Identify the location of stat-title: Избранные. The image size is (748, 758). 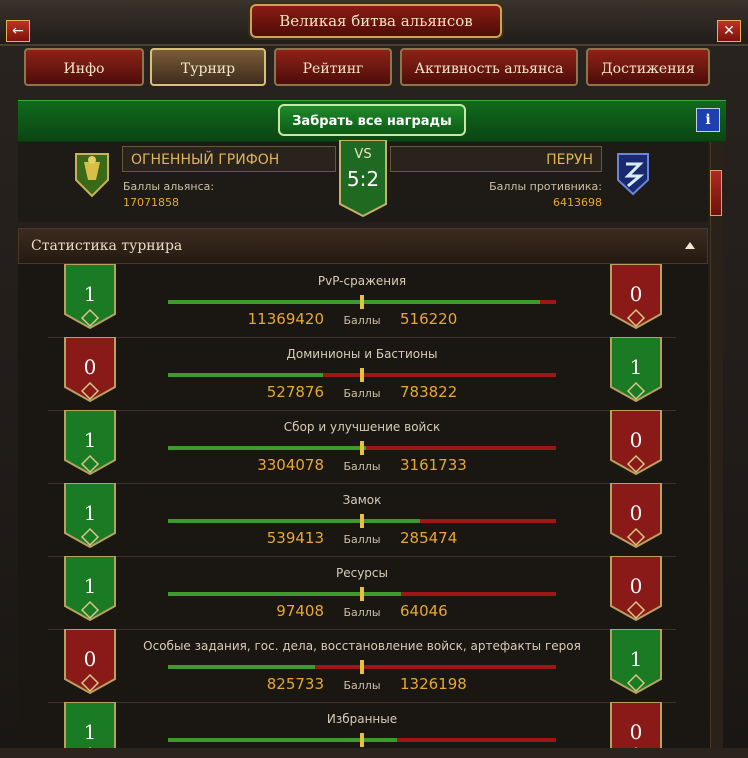
(362, 719).